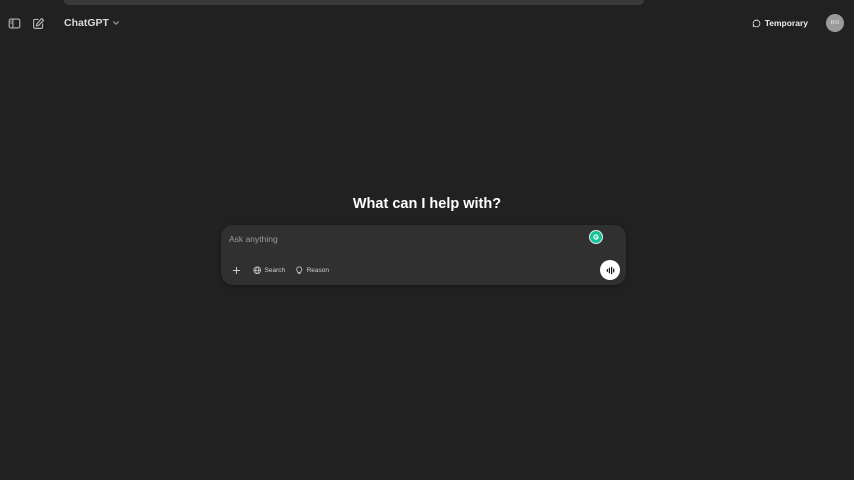  I want to click on avatar: RO, so click(835, 23).